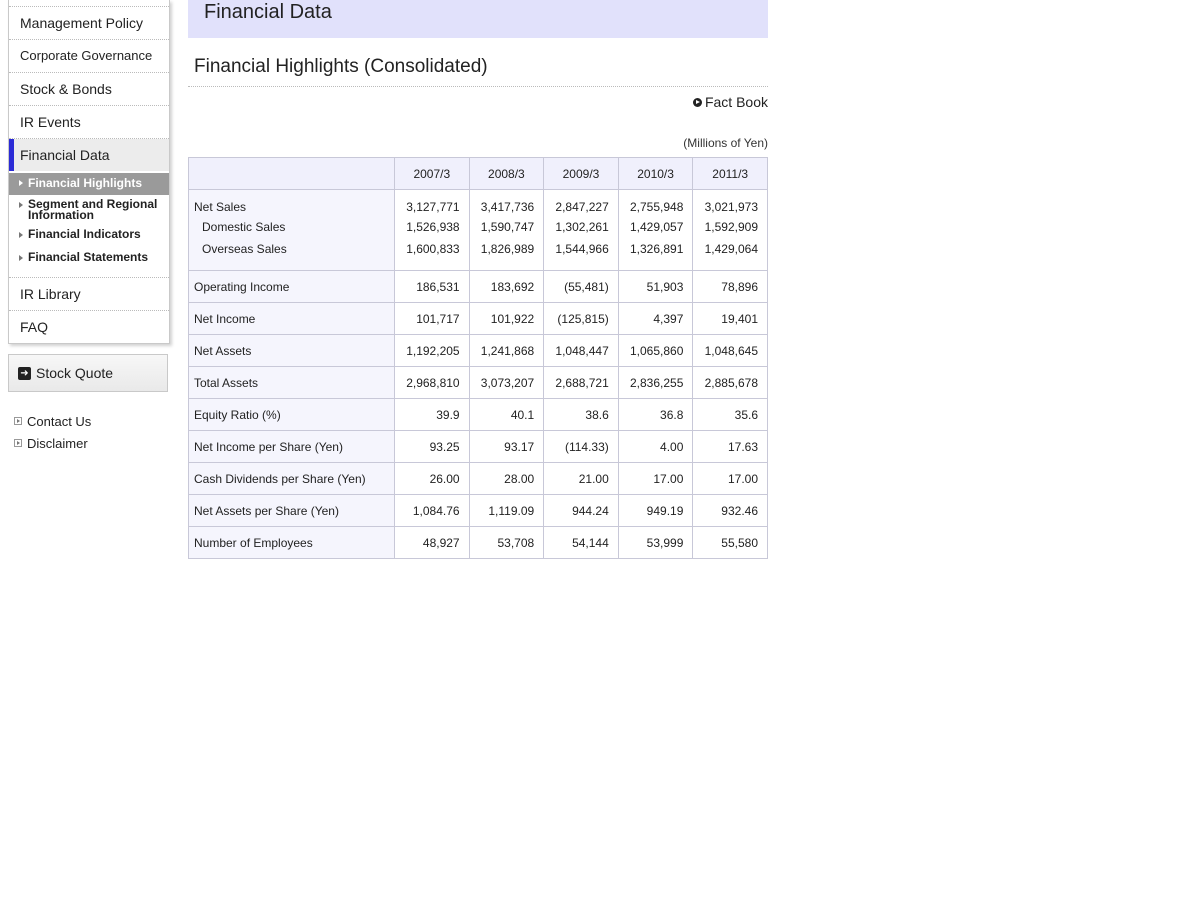 Image resolution: width=1200 pixels, height=900 pixels. What do you see at coordinates (656, 227) in the screenshot?
I see `domestic-sales-value: 1,429,057` at bounding box center [656, 227].